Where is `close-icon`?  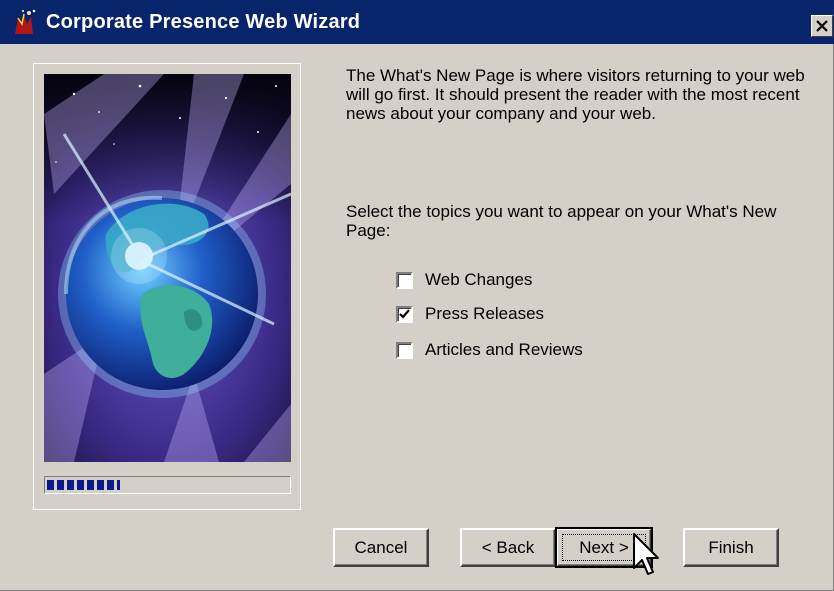
close-icon is located at coordinates (822, 26).